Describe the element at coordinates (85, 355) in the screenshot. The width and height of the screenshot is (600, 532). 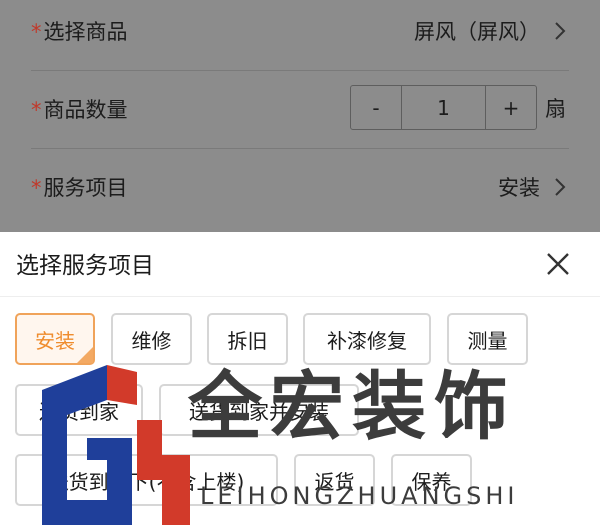
I see `check-corner-icon` at that location.